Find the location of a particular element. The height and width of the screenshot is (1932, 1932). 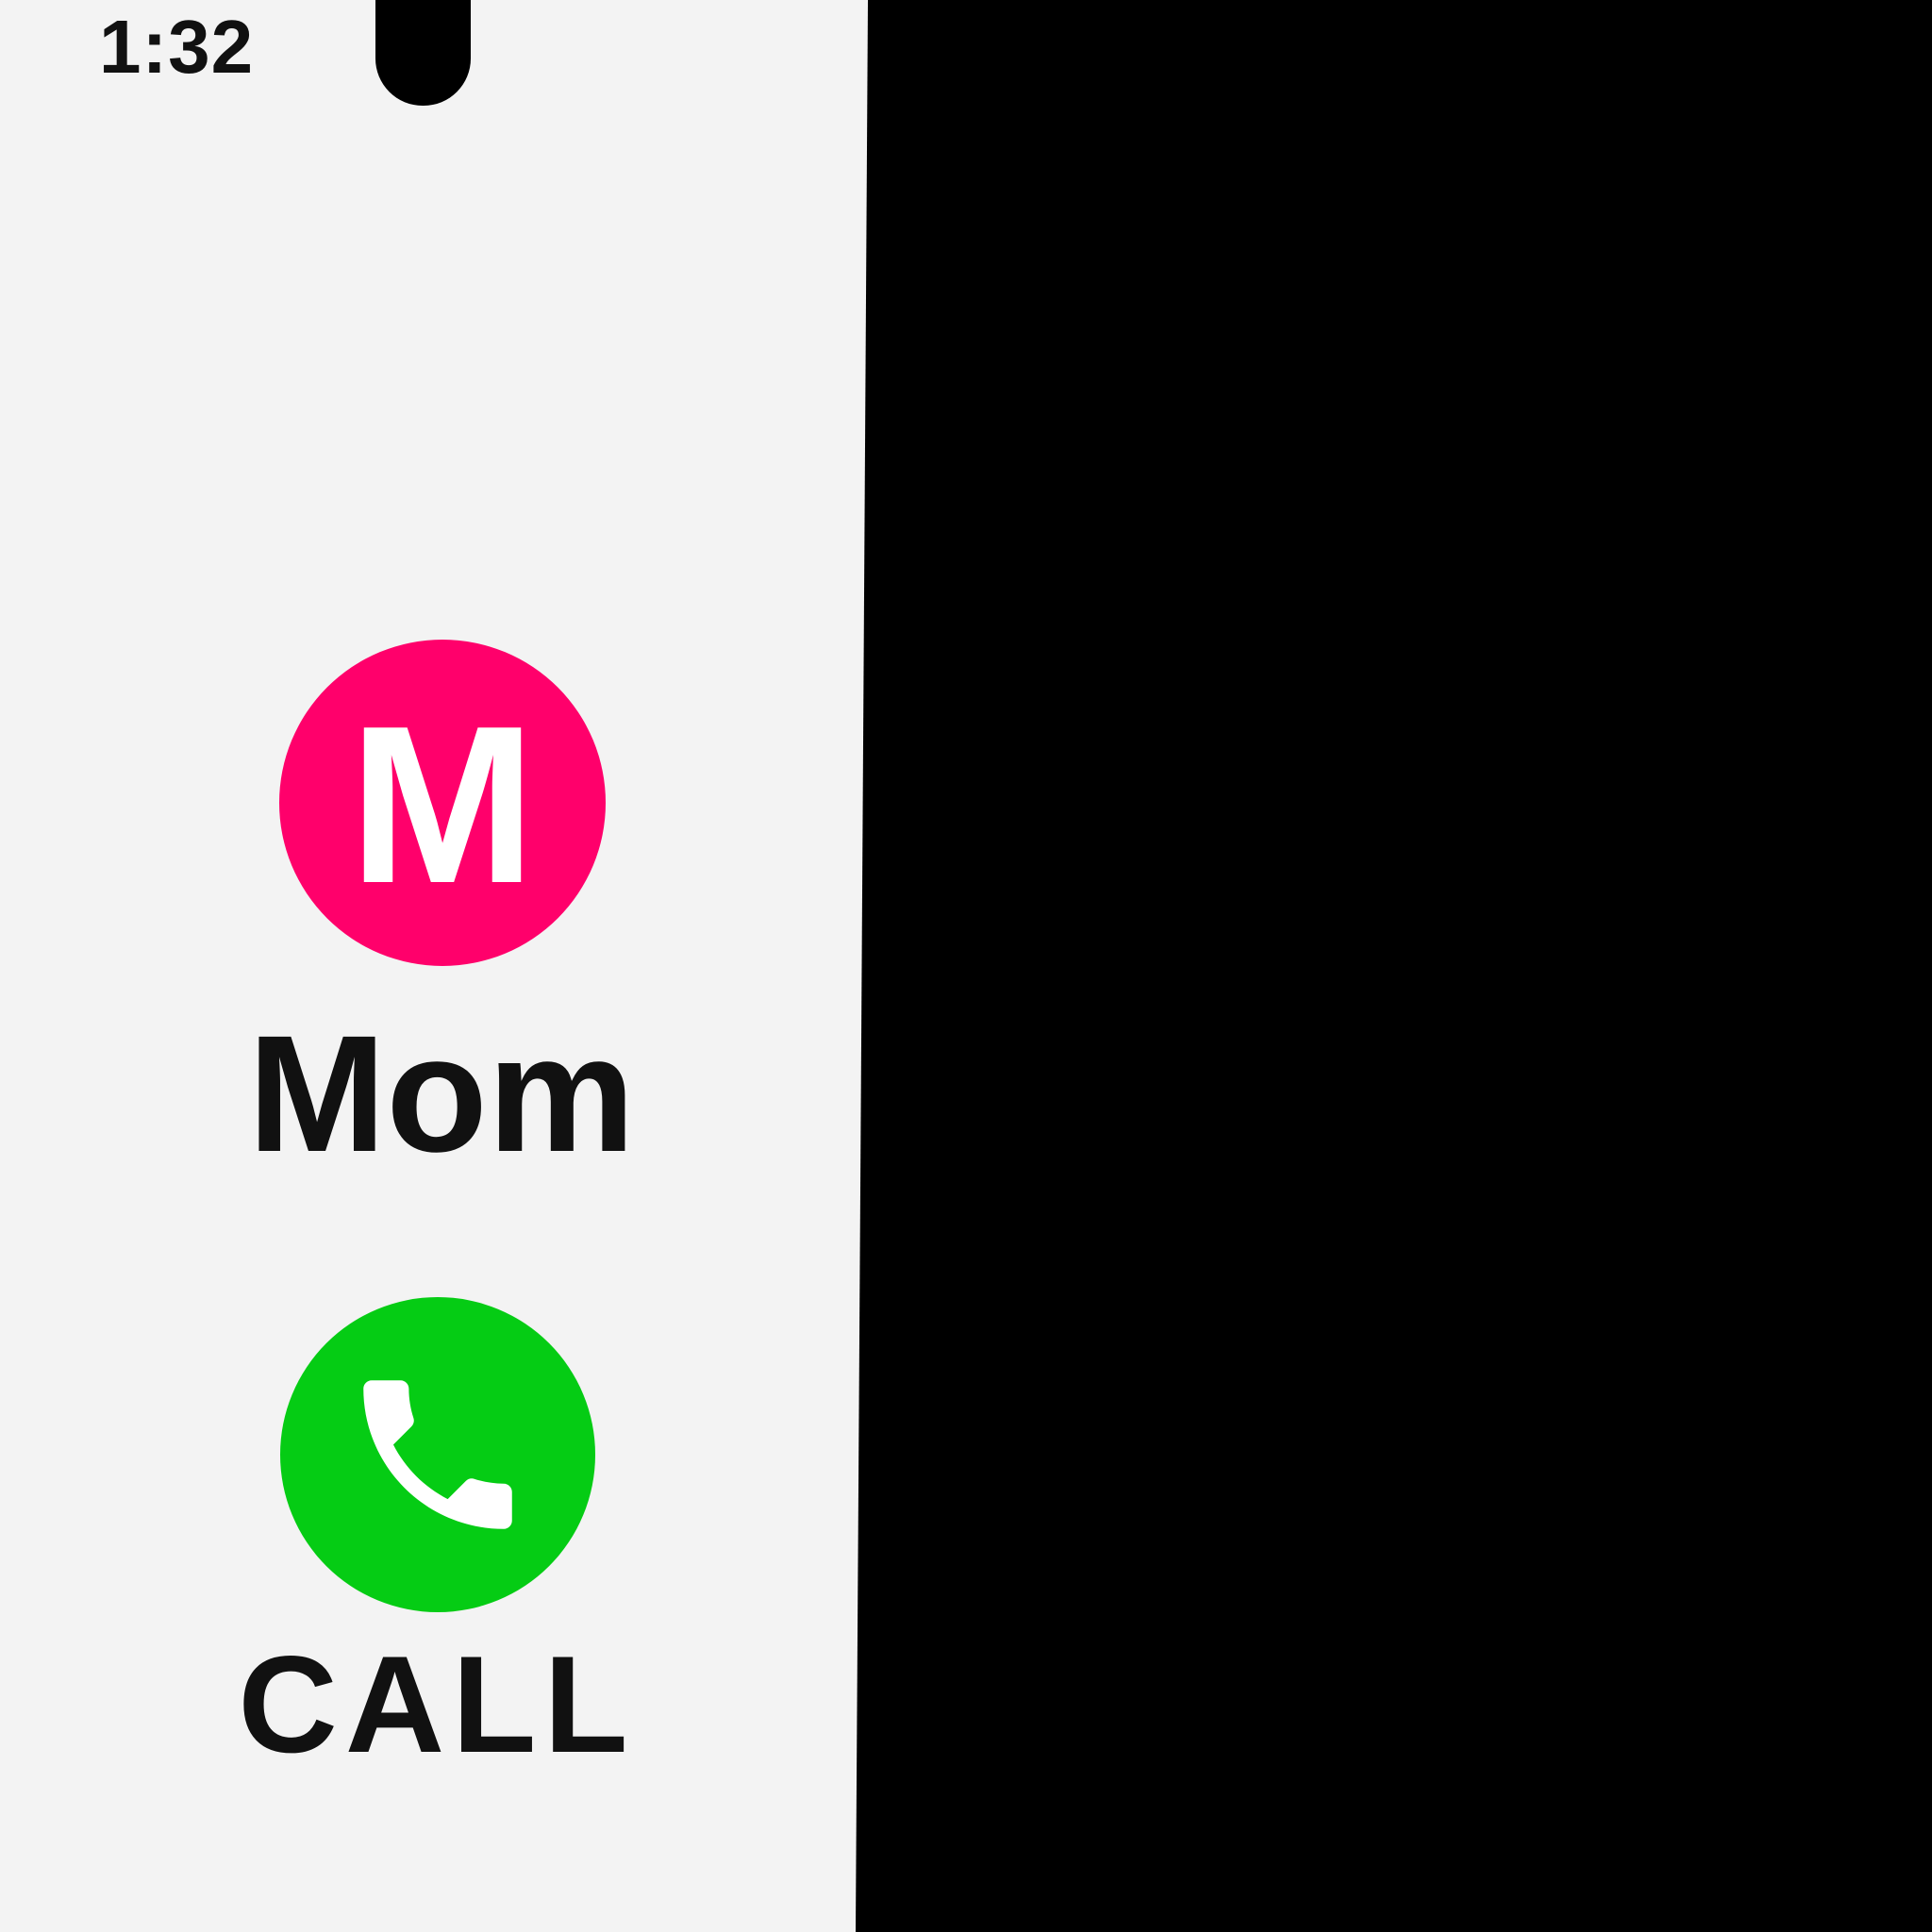

contact-name: Mom is located at coordinates (442, 1094).